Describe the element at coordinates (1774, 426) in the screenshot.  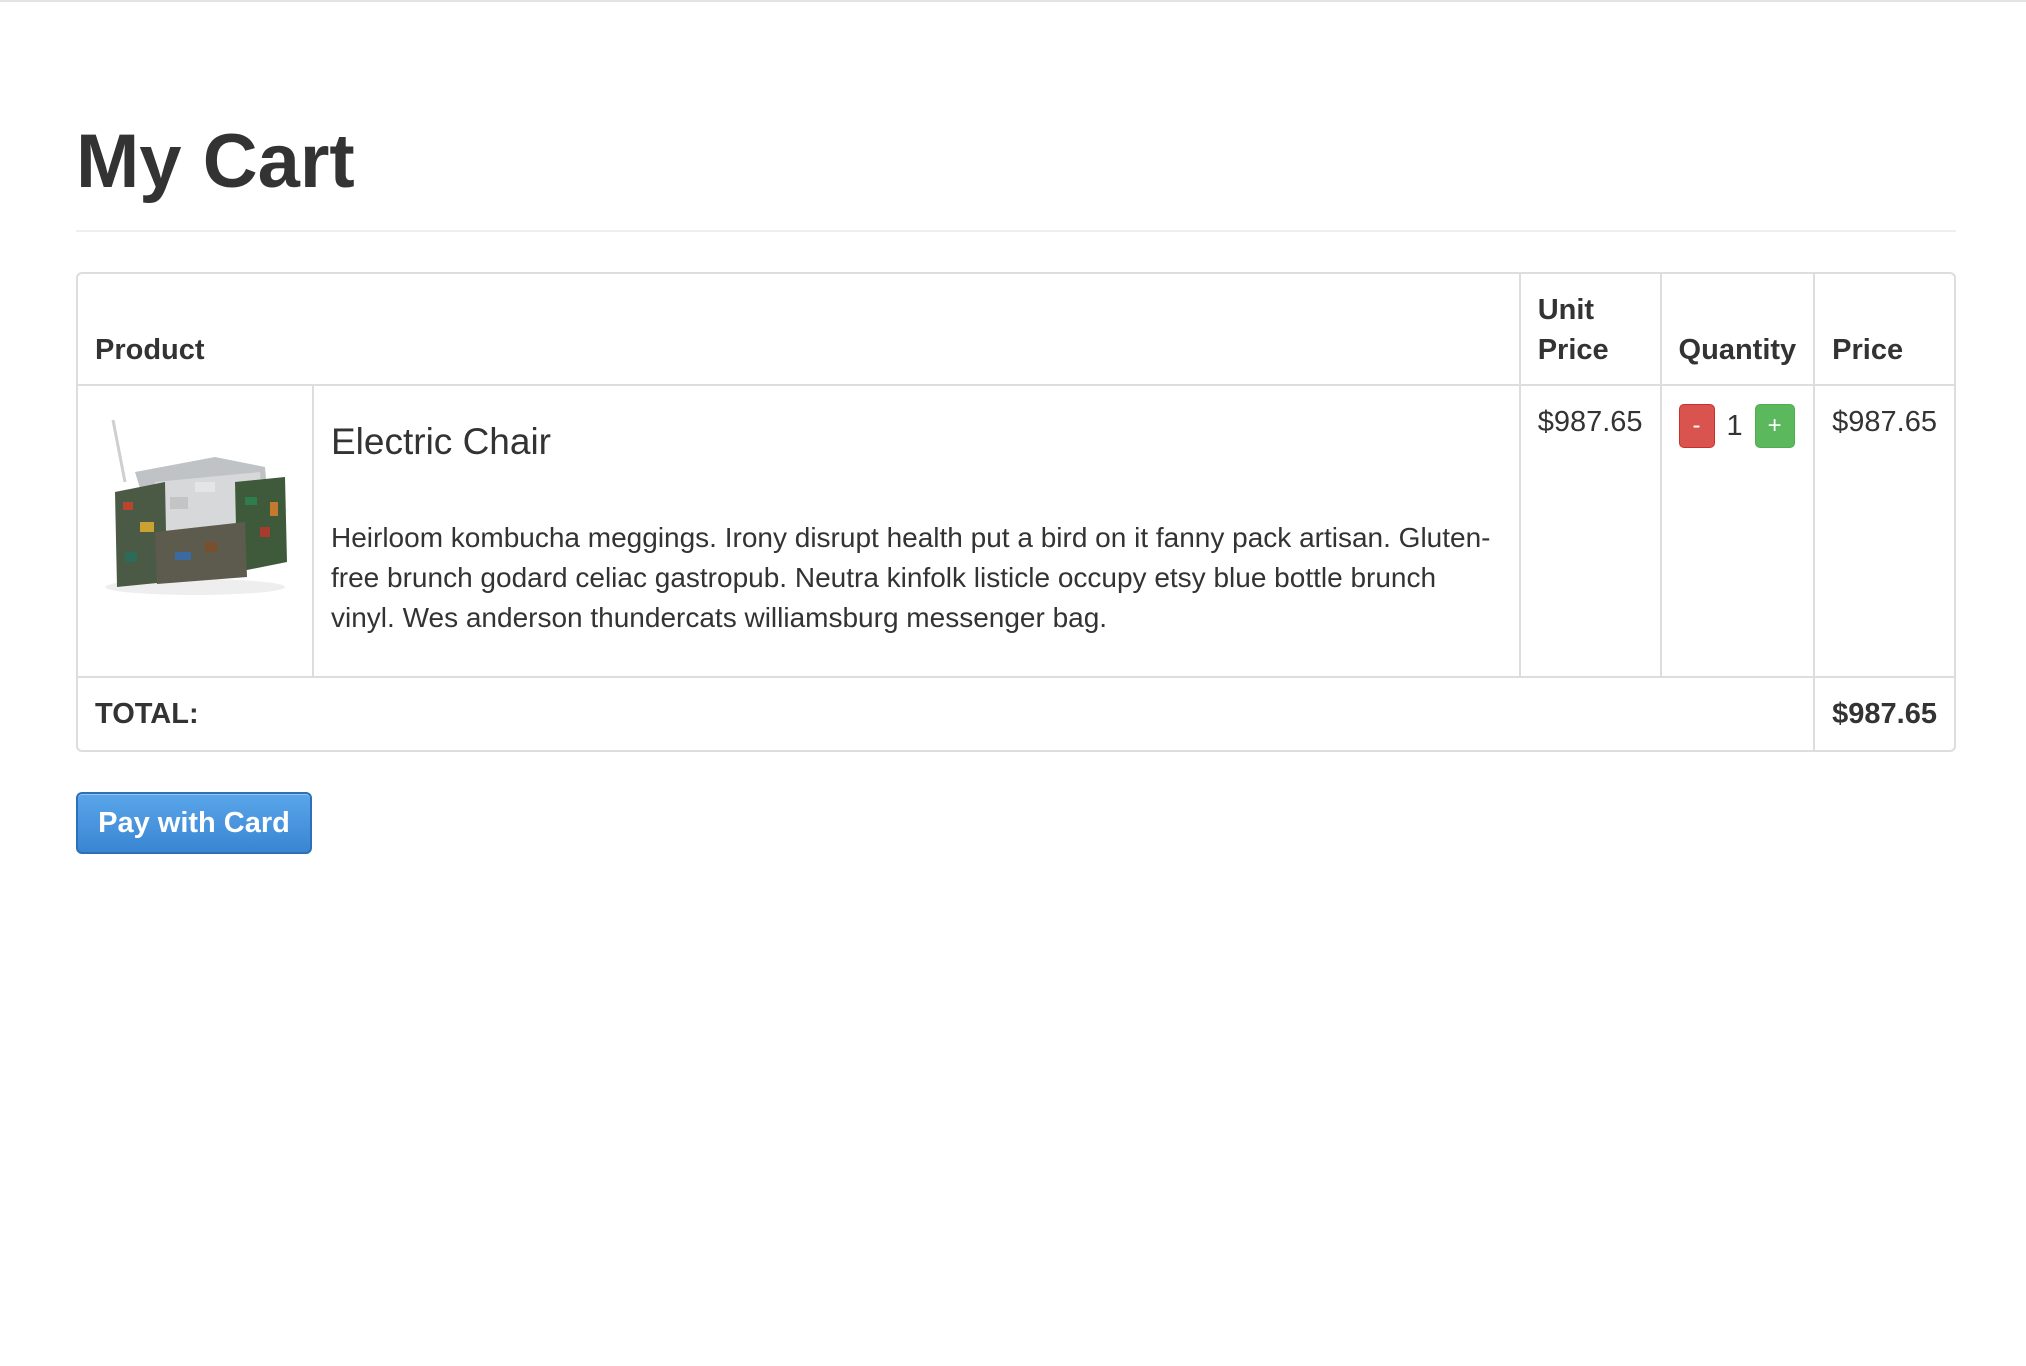
I see `increment-quantity-button: +` at that location.